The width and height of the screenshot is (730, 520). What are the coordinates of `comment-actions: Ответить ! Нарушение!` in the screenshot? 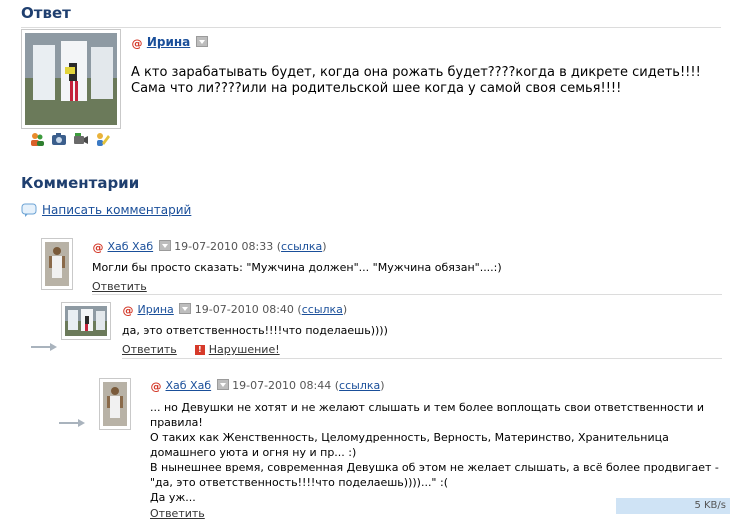 It's located at (201, 349).